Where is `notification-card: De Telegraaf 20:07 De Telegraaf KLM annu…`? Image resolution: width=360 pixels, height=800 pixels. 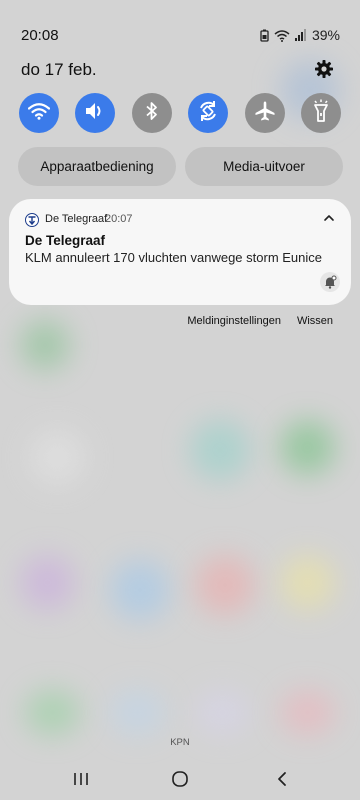 notification-card: De Telegraaf 20:07 De Telegraaf KLM annu… is located at coordinates (180, 252).